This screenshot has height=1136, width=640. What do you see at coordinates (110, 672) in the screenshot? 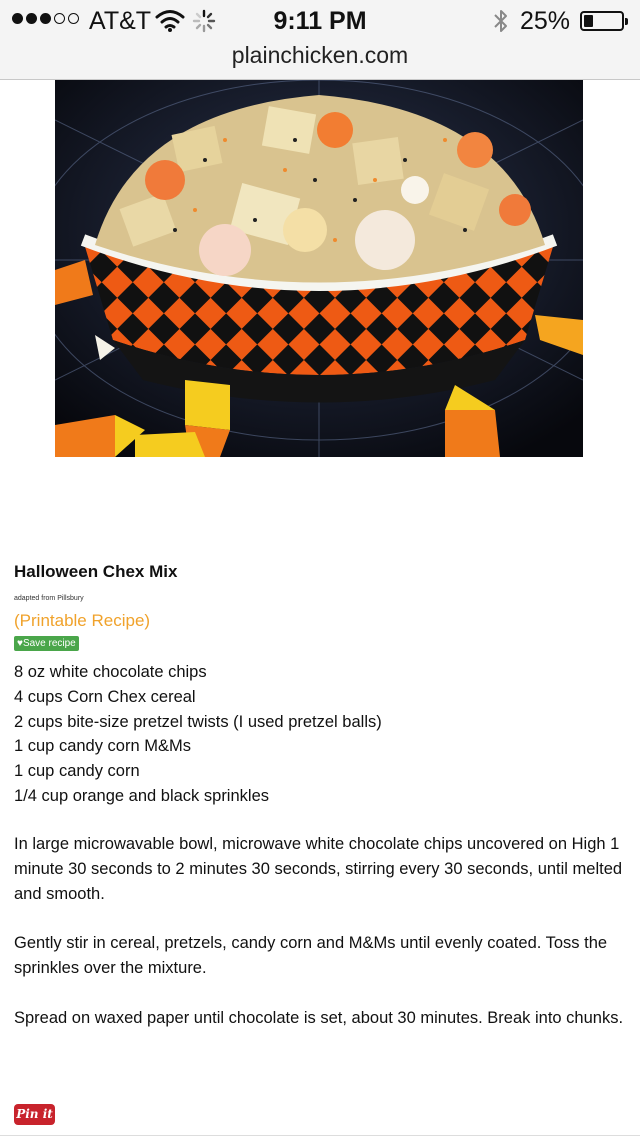
I see `ingredient-item: 8 oz white chocolate chips` at bounding box center [110, 672].